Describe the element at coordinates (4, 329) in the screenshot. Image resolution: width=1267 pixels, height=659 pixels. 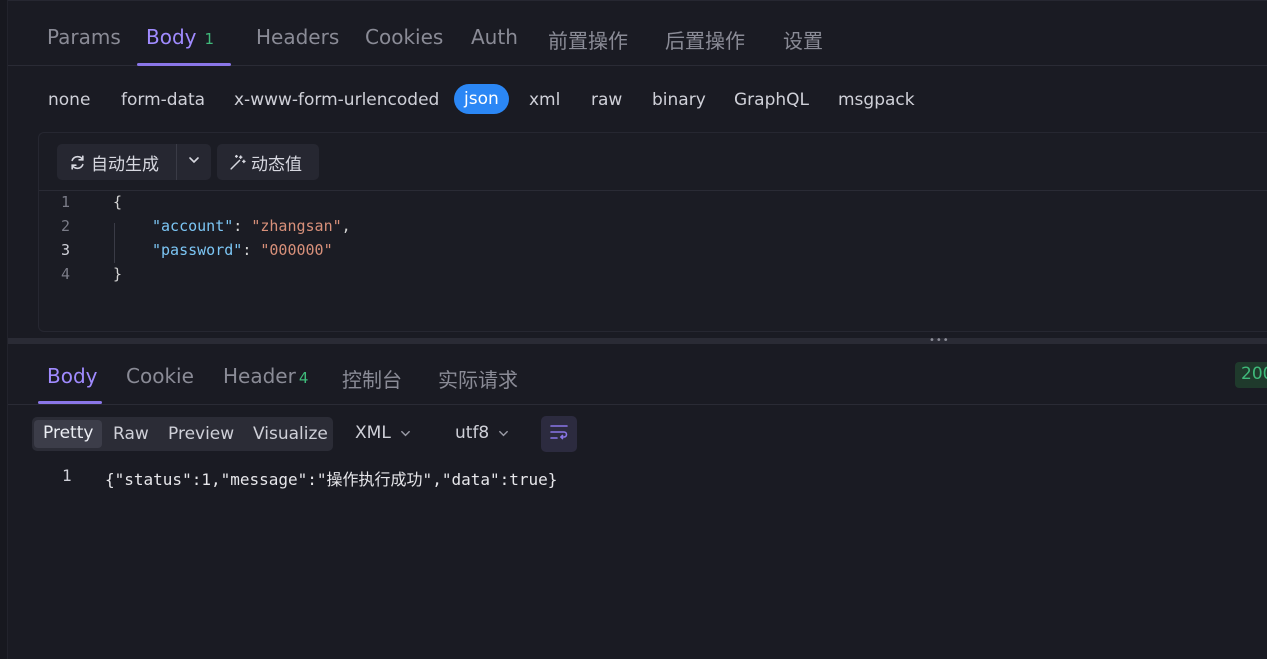
I see `left-sidebar-edge` at that location.